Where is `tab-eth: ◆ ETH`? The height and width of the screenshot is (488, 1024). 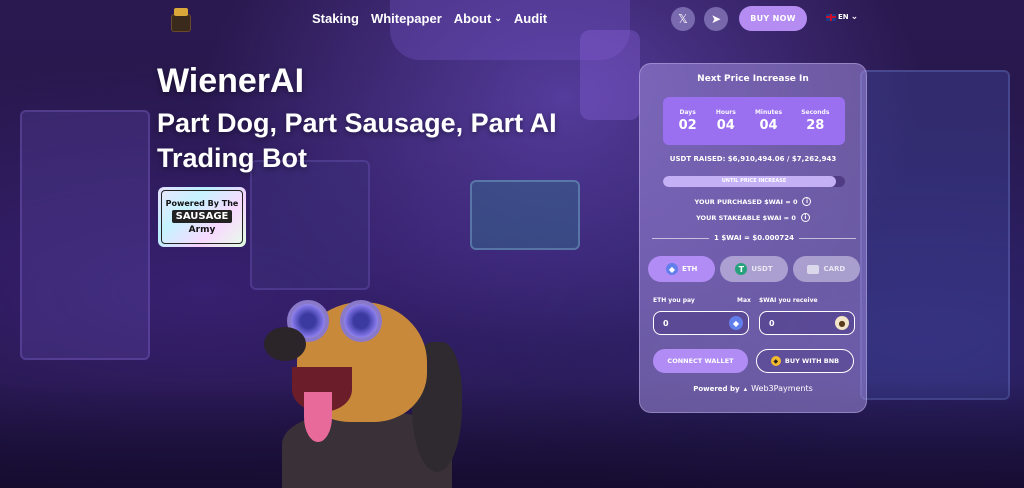
tab-eth: ◆ ETH is located at coordinates (682, 269).